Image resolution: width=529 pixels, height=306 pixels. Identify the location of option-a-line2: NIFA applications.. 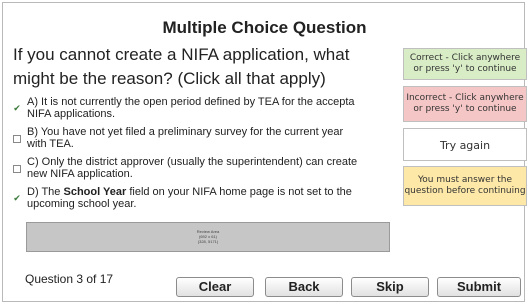
(71, 114).